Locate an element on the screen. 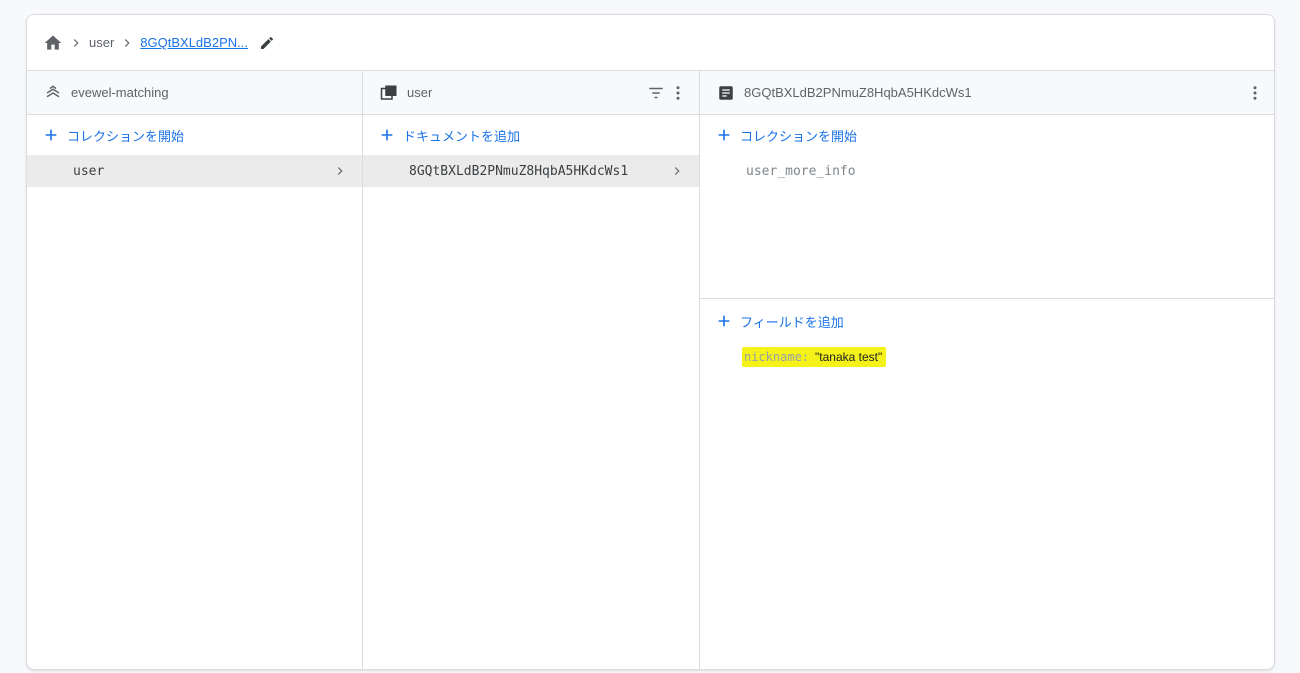  list-item: 8GQtBXLdB2PNmuZ8HqbA5HKdcWs1 is located at coordinates (531, 171).